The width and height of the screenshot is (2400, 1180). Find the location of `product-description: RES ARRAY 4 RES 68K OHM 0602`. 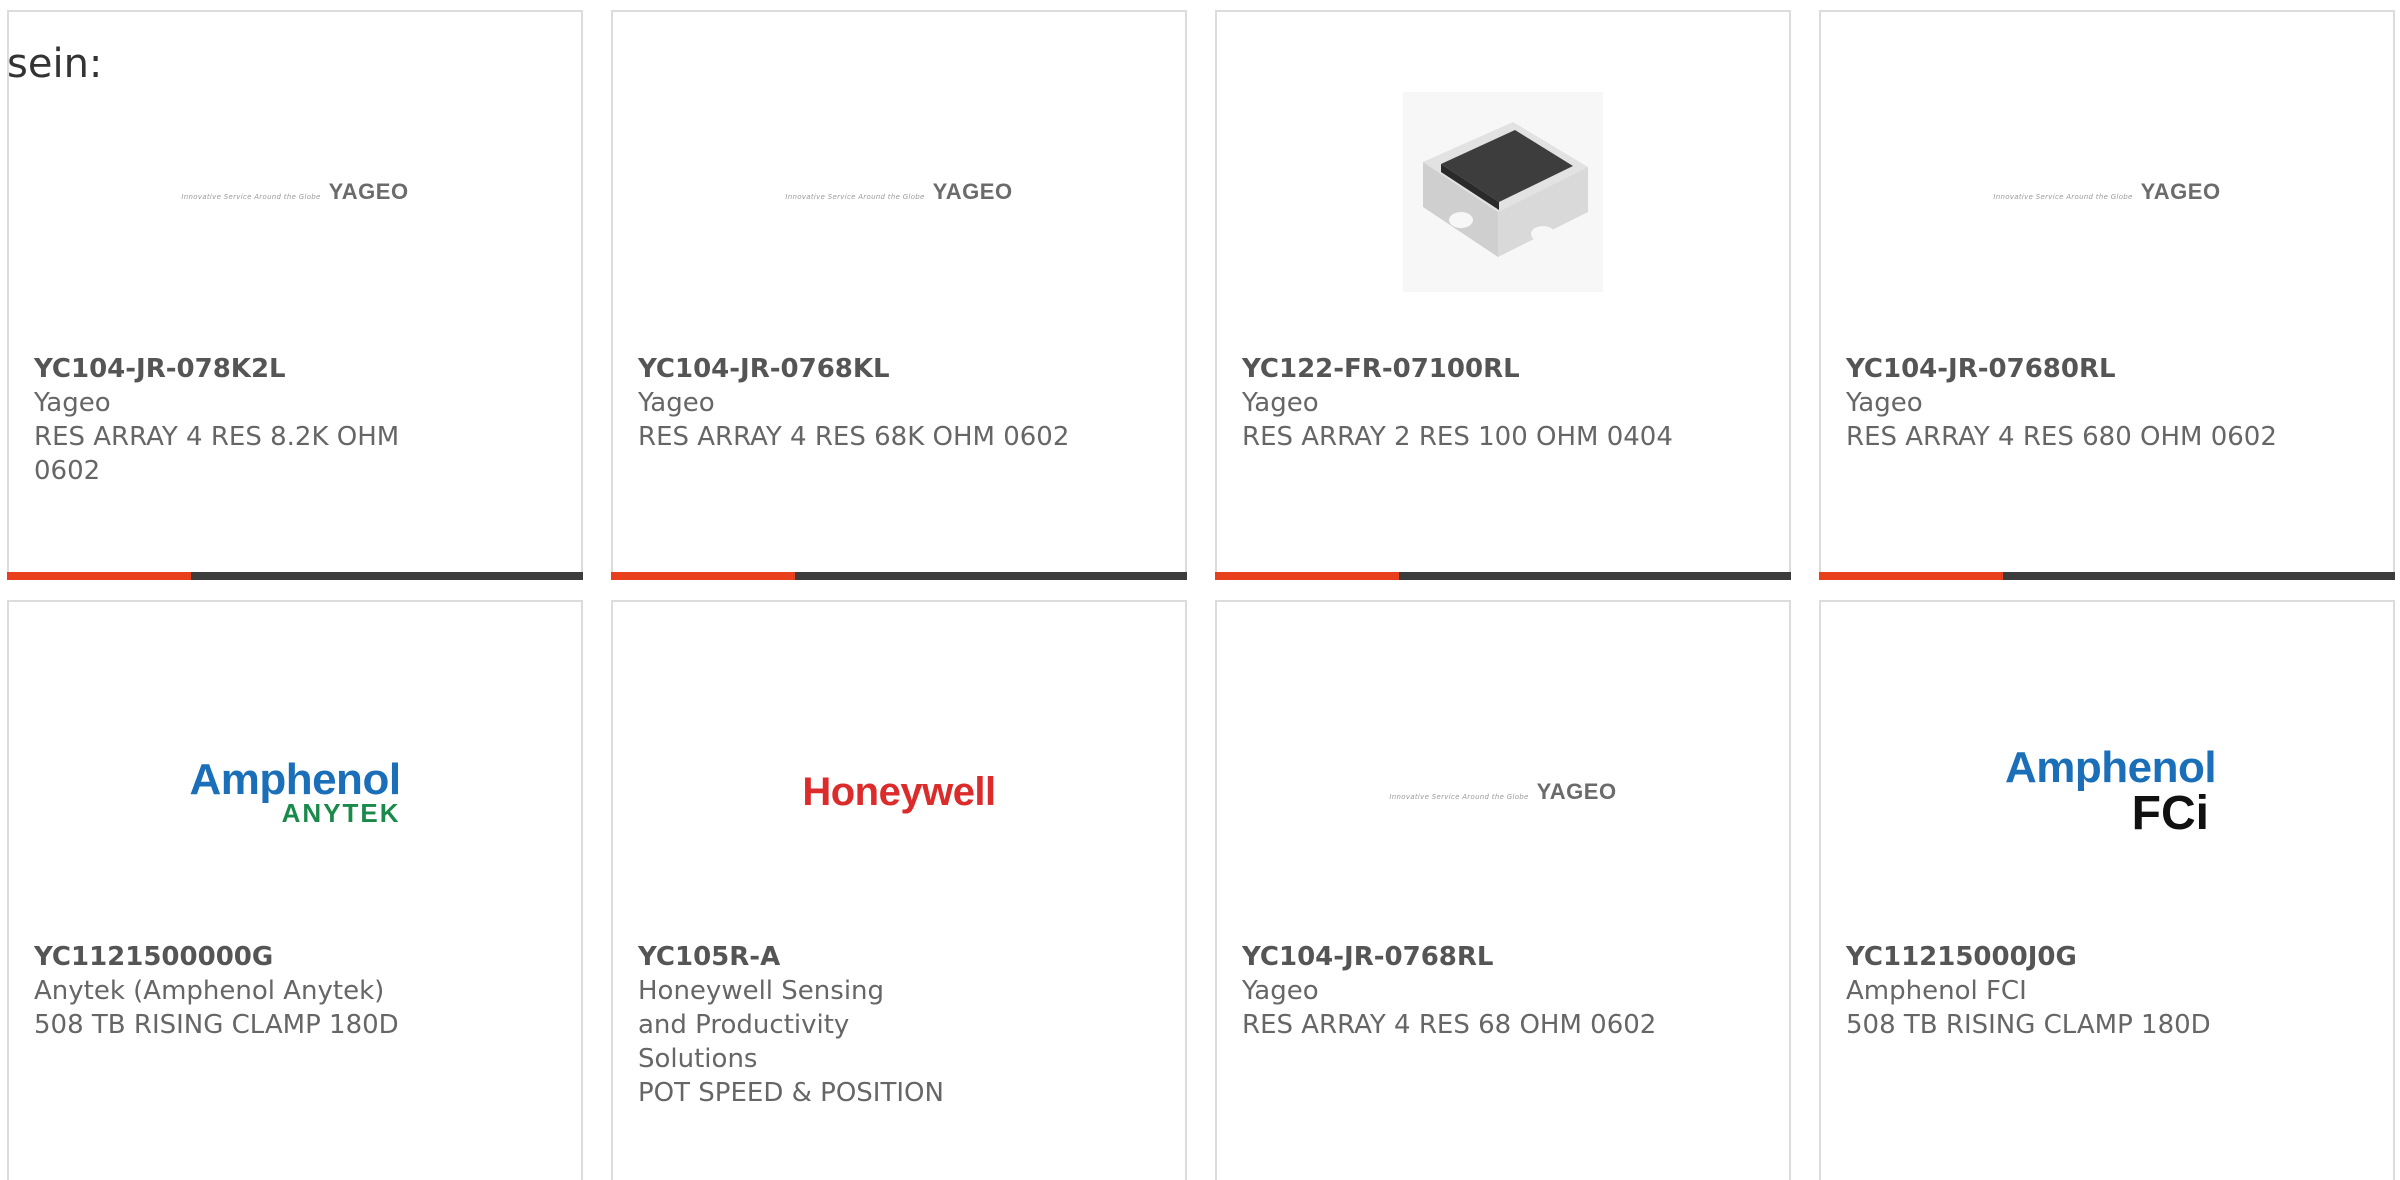

product-description: RES ARRAY 4 RES 68K OHM 0602 is located at coordinates (854, 437).